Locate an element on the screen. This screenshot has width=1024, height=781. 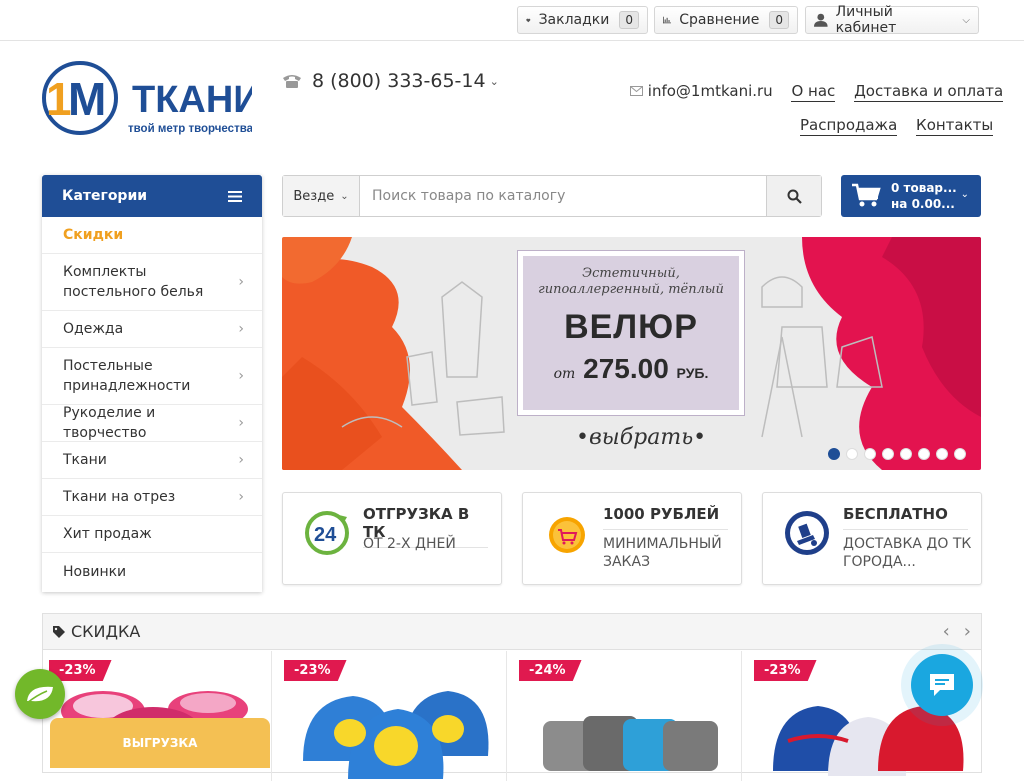
category-item-clothes: Одежда › is located at coordinates (152, 329).